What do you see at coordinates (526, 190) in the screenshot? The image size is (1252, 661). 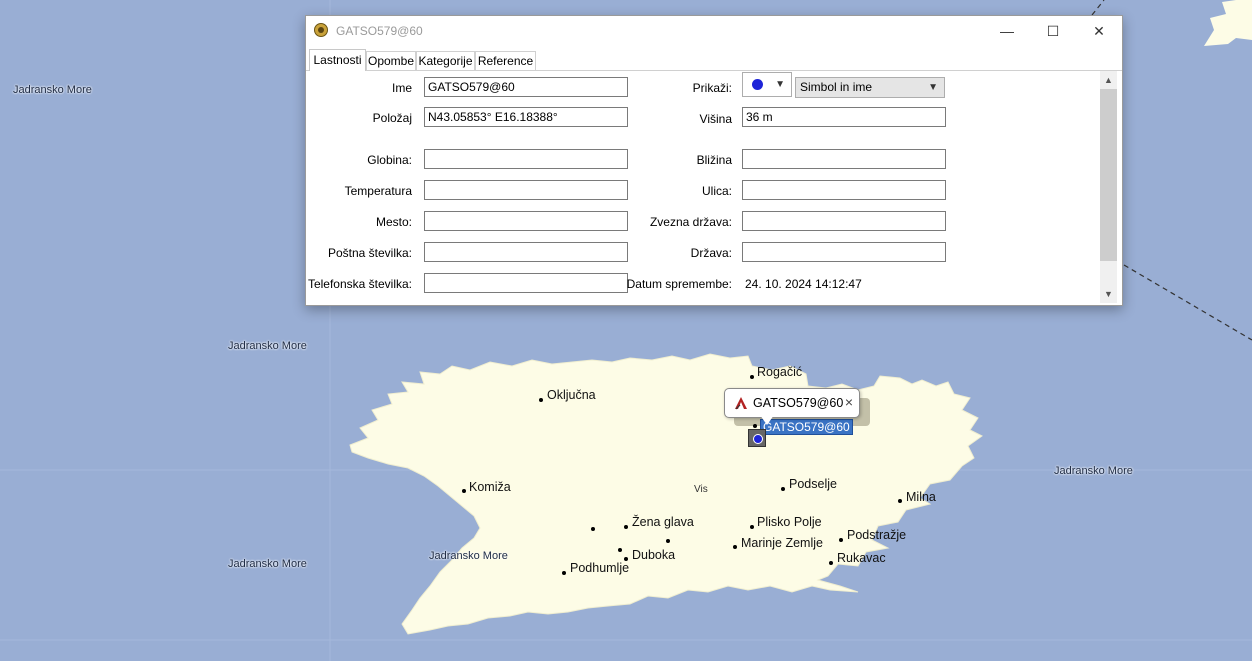 I see `temperatura-input` at bounding box center [526, 190].